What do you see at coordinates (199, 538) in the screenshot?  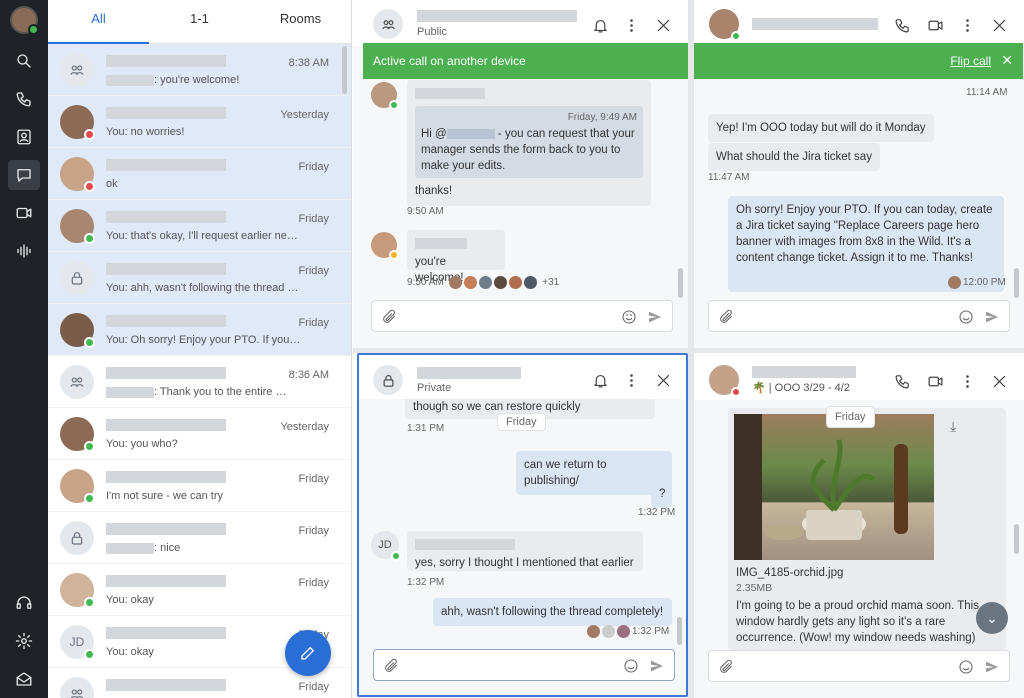 I see `conversation-item: : nice Friday` at bounding box center [199, 538].